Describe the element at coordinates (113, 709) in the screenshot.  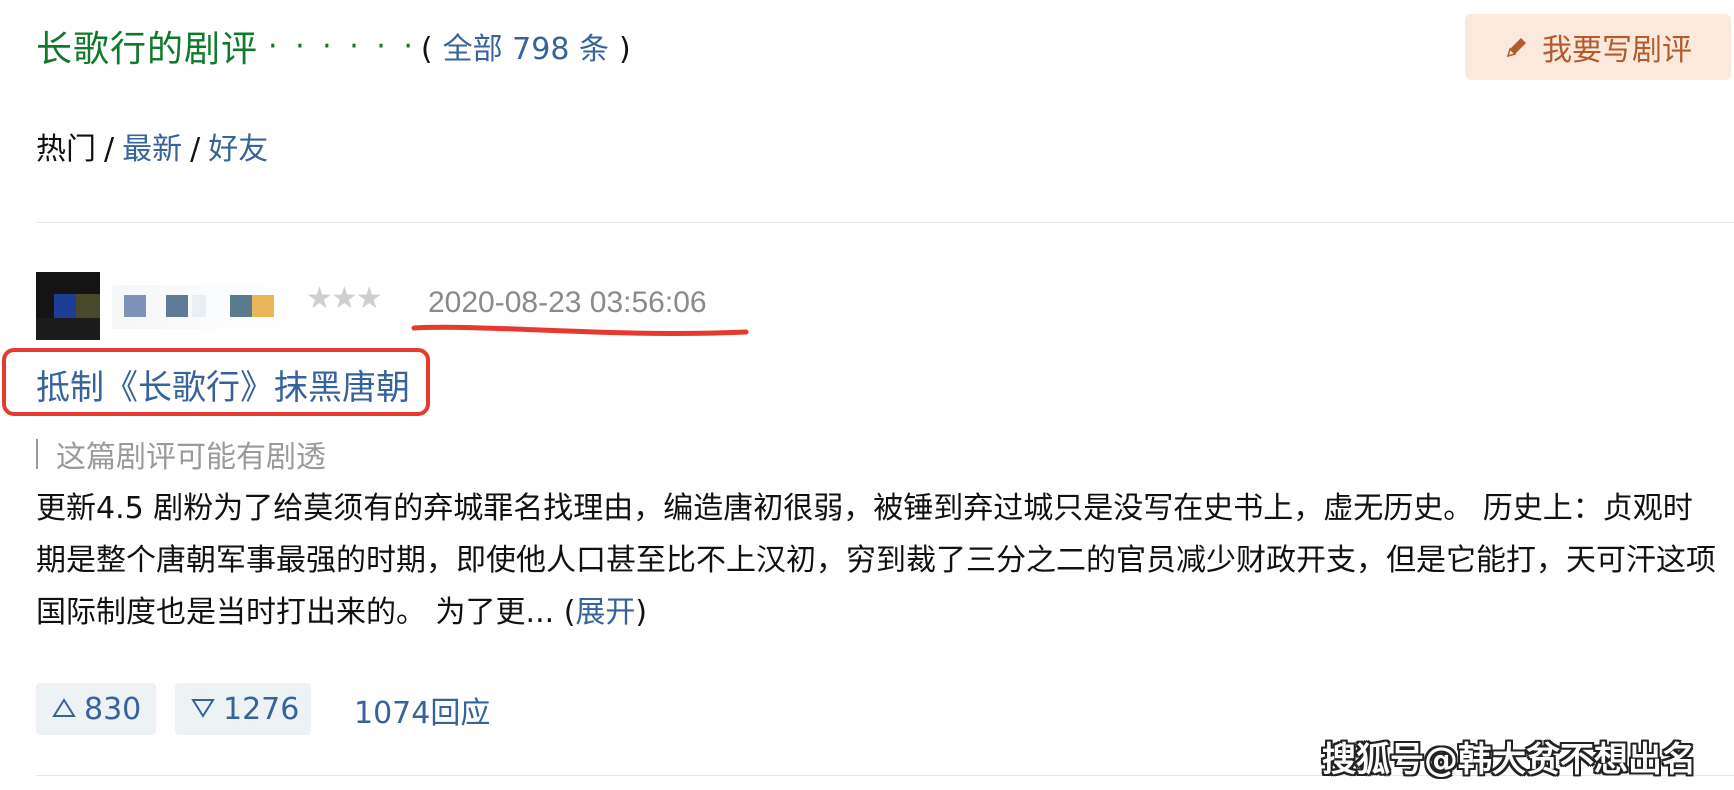
I see `useful-count: 830` at that location.